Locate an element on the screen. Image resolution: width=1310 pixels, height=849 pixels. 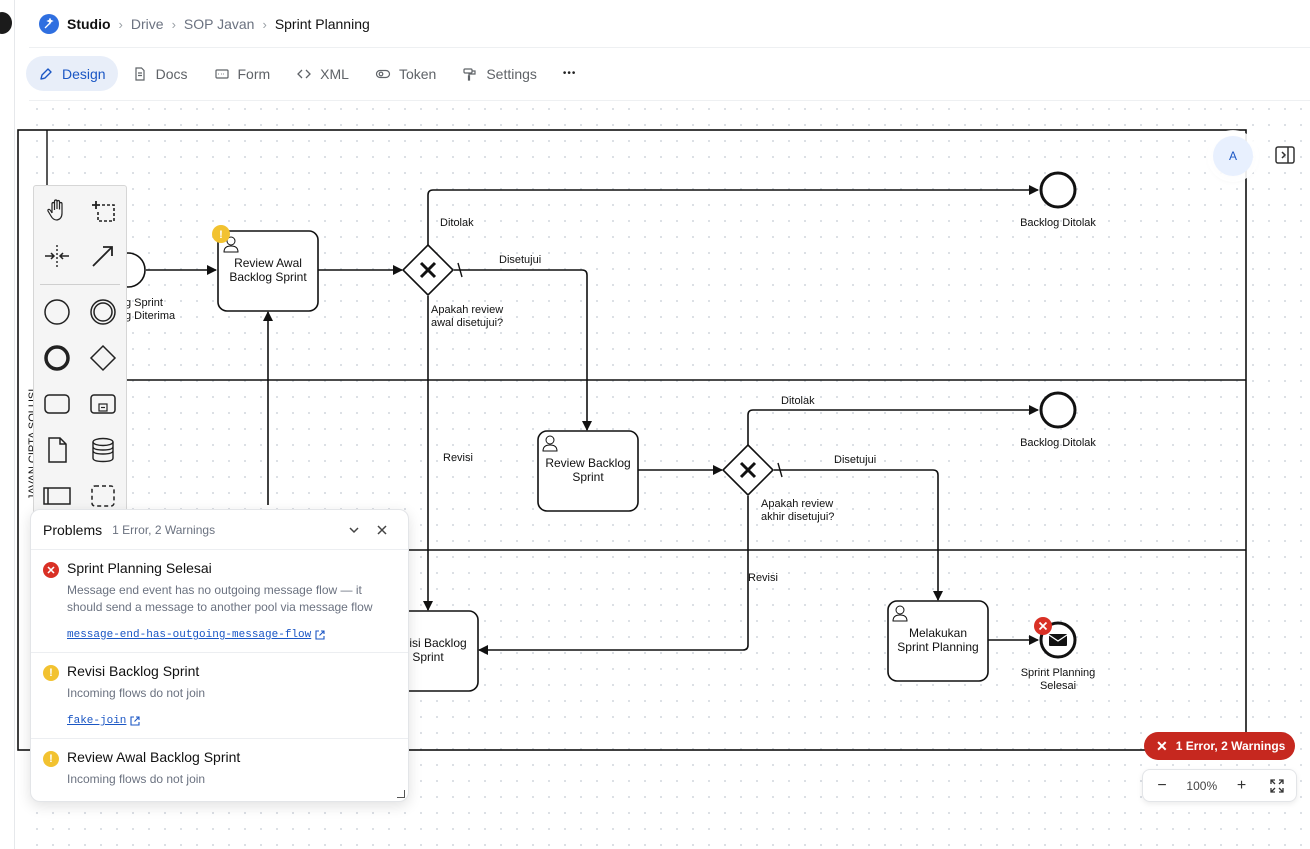
create-data-store is located at coordinates (103, 450).